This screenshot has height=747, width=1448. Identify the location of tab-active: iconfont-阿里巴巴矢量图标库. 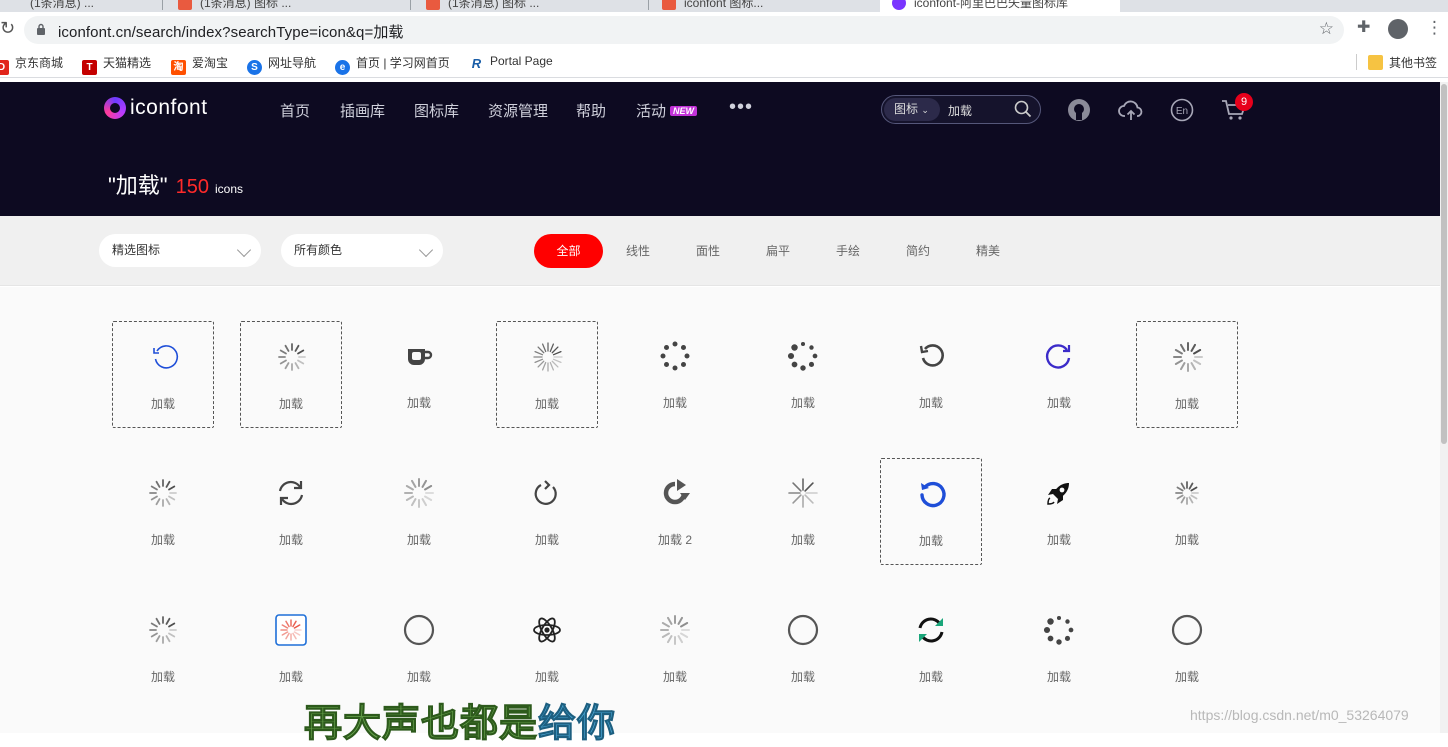
(1000, 6).